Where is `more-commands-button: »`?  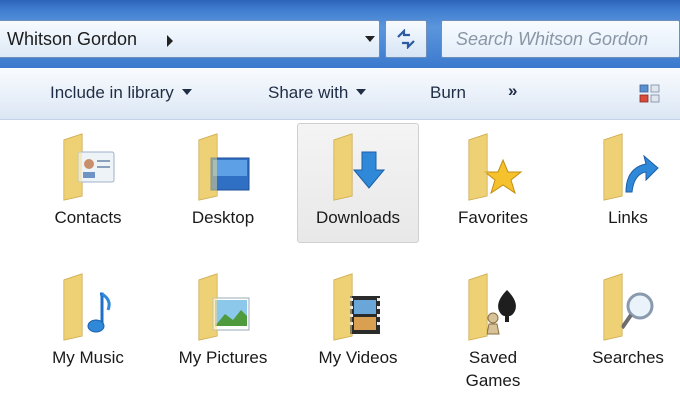 more-commands-button: » is located at coordinates (512, 91).